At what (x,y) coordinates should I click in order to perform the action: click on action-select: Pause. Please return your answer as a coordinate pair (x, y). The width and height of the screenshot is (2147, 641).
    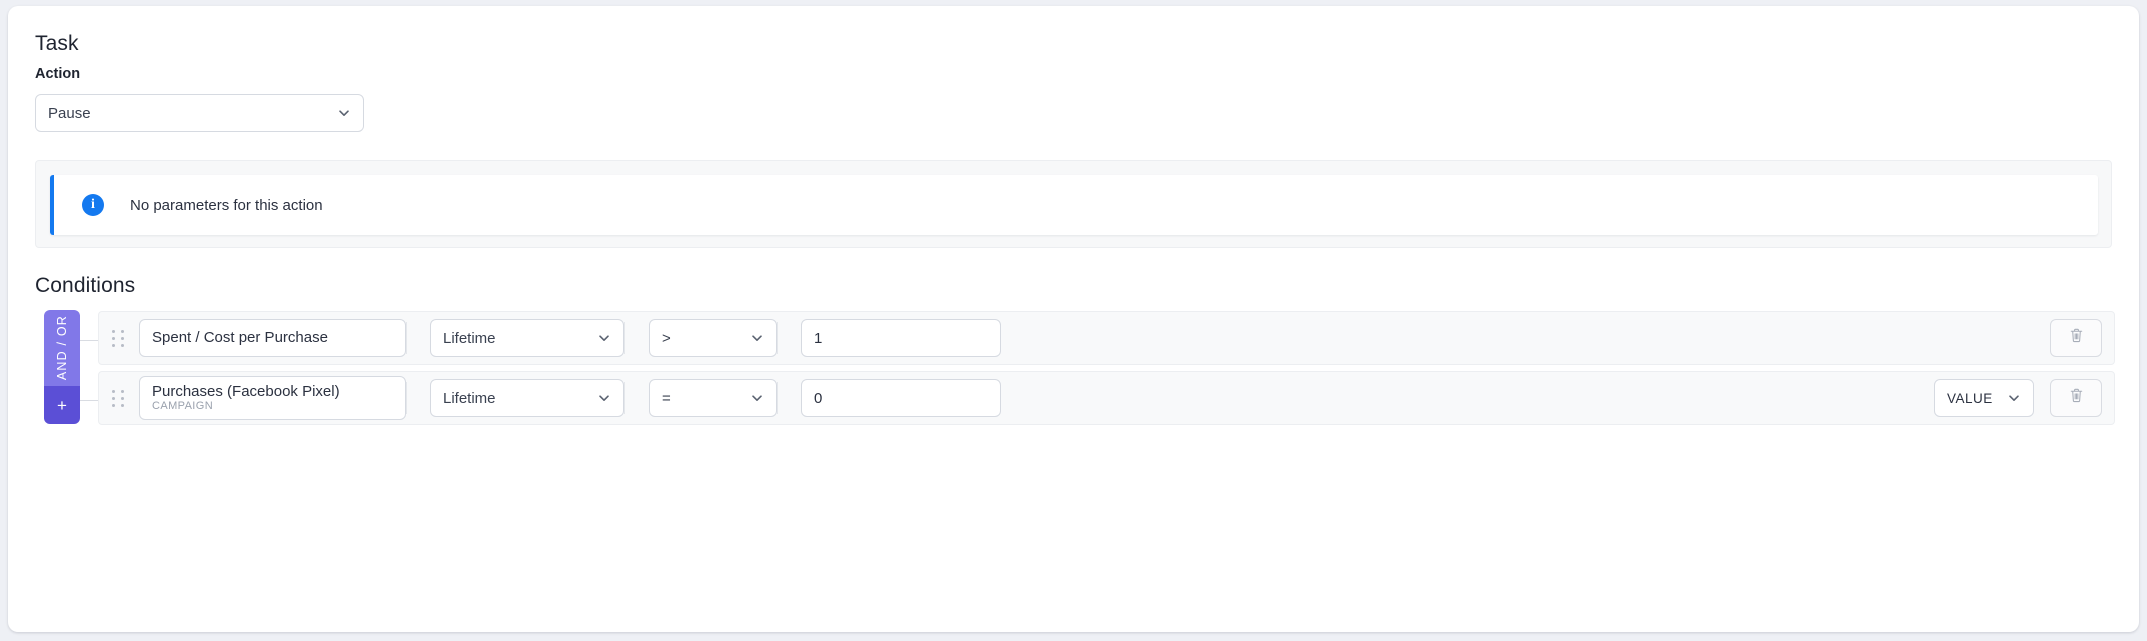
    Looking at the image, I should click on (199, 113).